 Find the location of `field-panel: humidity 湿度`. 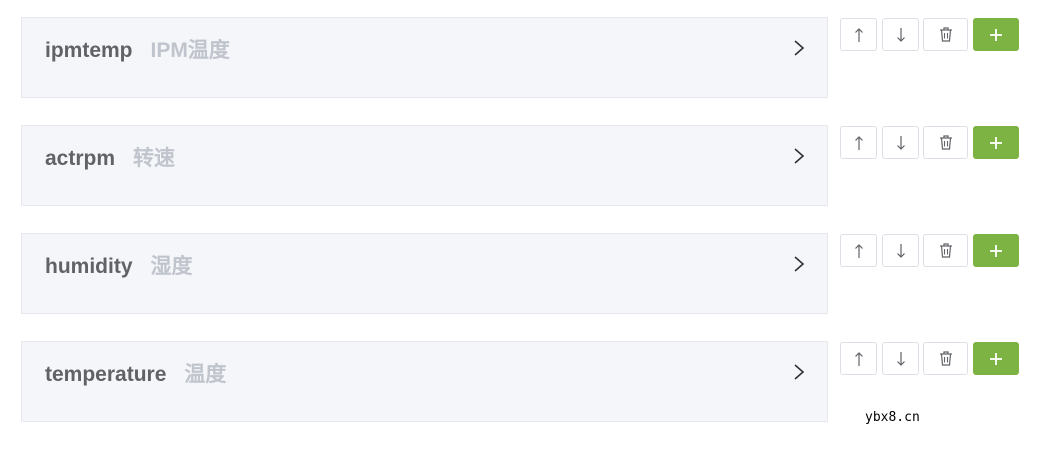

field-panel: humidity 湿度 is located at coordinates (424, 273).